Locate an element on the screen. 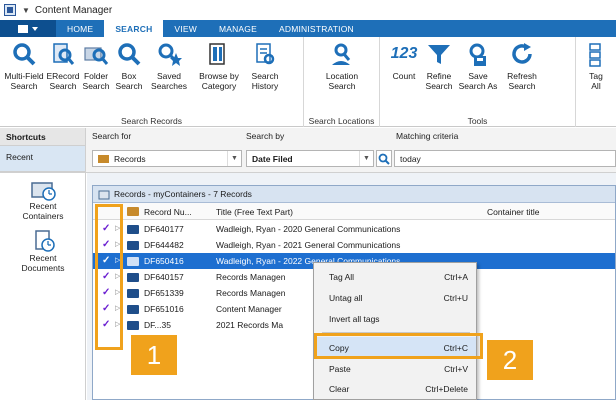 This screenshot has height=400, width=616. group-search-locations: Location Search Search Locations is located at coordinates (342, 82).